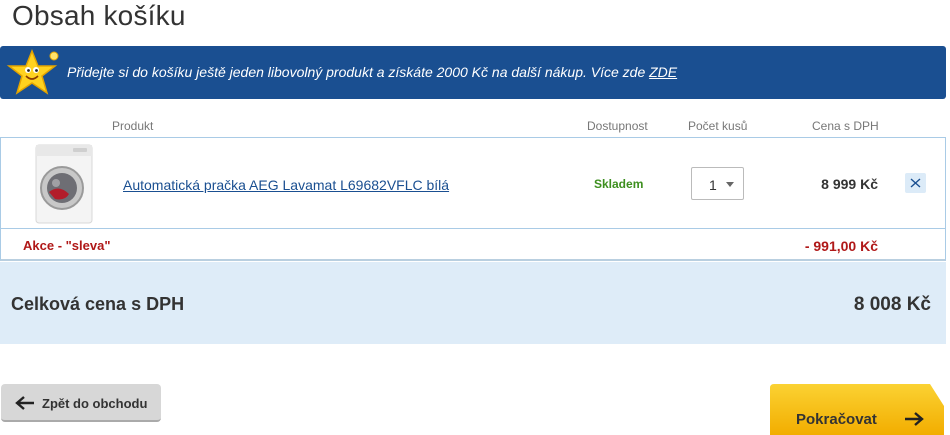 The height and width of the screenshot is (435, 950). What do you see at coordinates (619, 184) in the screenshot?
I see `availability-status: Skladem` at bounding box center [619, 184].